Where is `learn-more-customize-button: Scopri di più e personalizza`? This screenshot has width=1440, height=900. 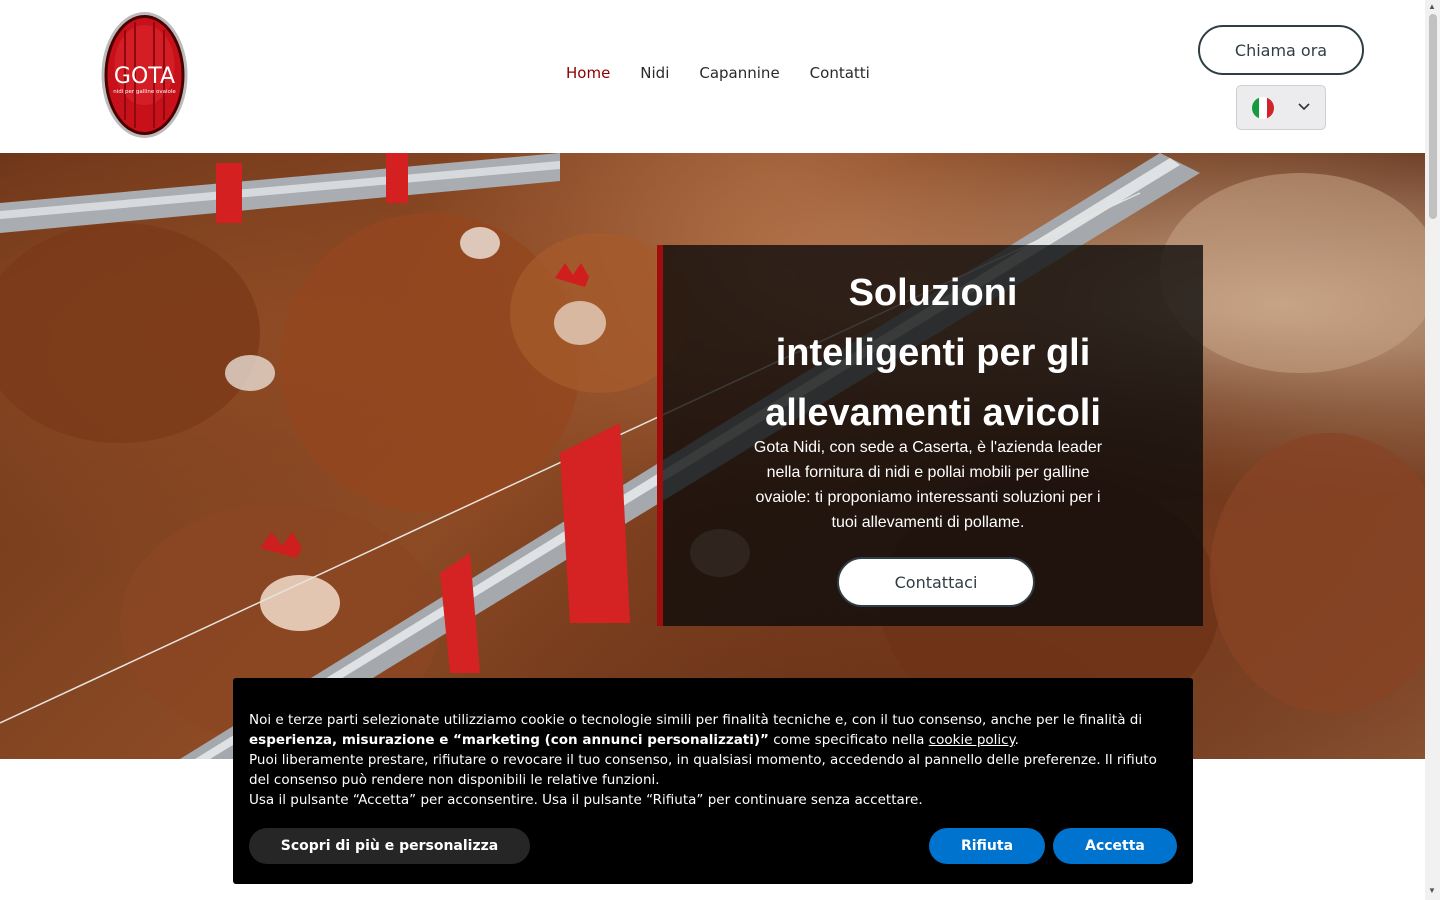
learn-more-customize-button: Scopri di più e personalizza is located at coordinates (389, 846).